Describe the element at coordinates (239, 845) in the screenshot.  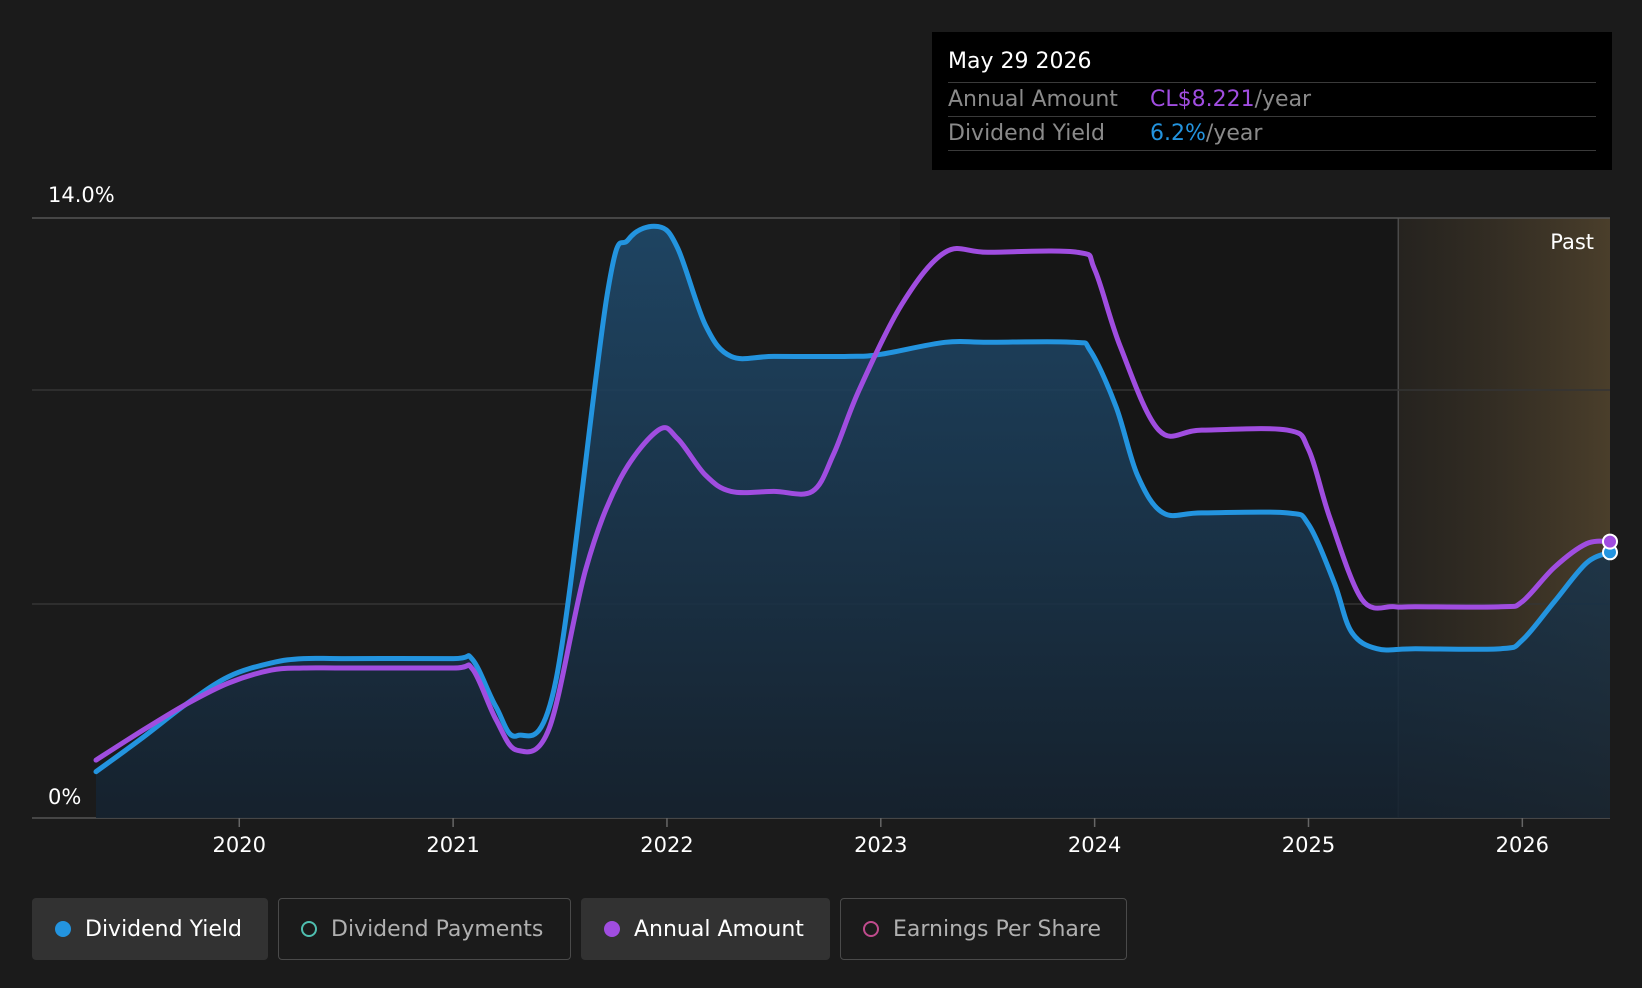
I see `x-tick-label: 2020` at that location.